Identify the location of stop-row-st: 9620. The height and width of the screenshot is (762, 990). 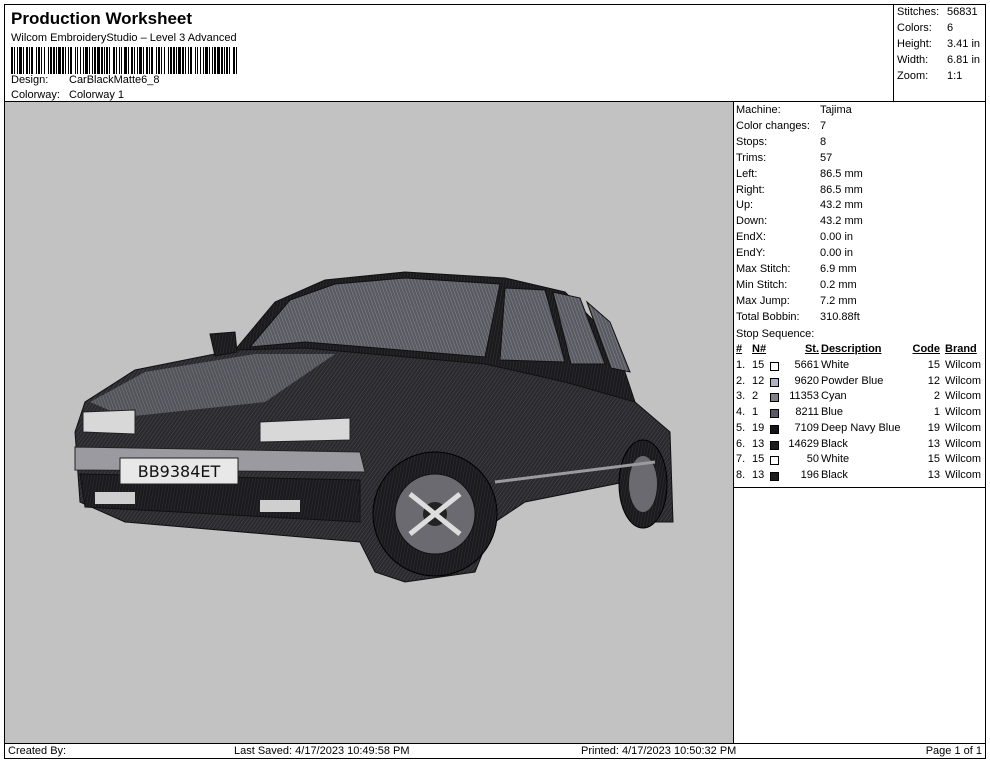
(806, 380).